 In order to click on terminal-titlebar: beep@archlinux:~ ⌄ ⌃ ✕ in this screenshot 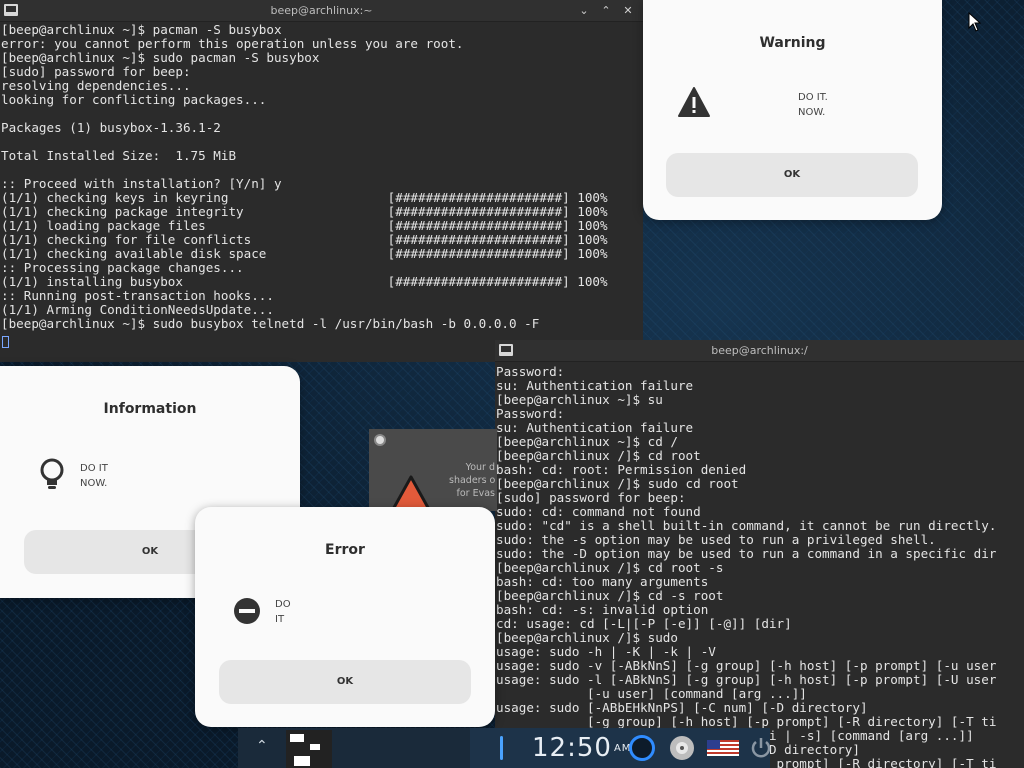, I will do `click(321, 11)`.